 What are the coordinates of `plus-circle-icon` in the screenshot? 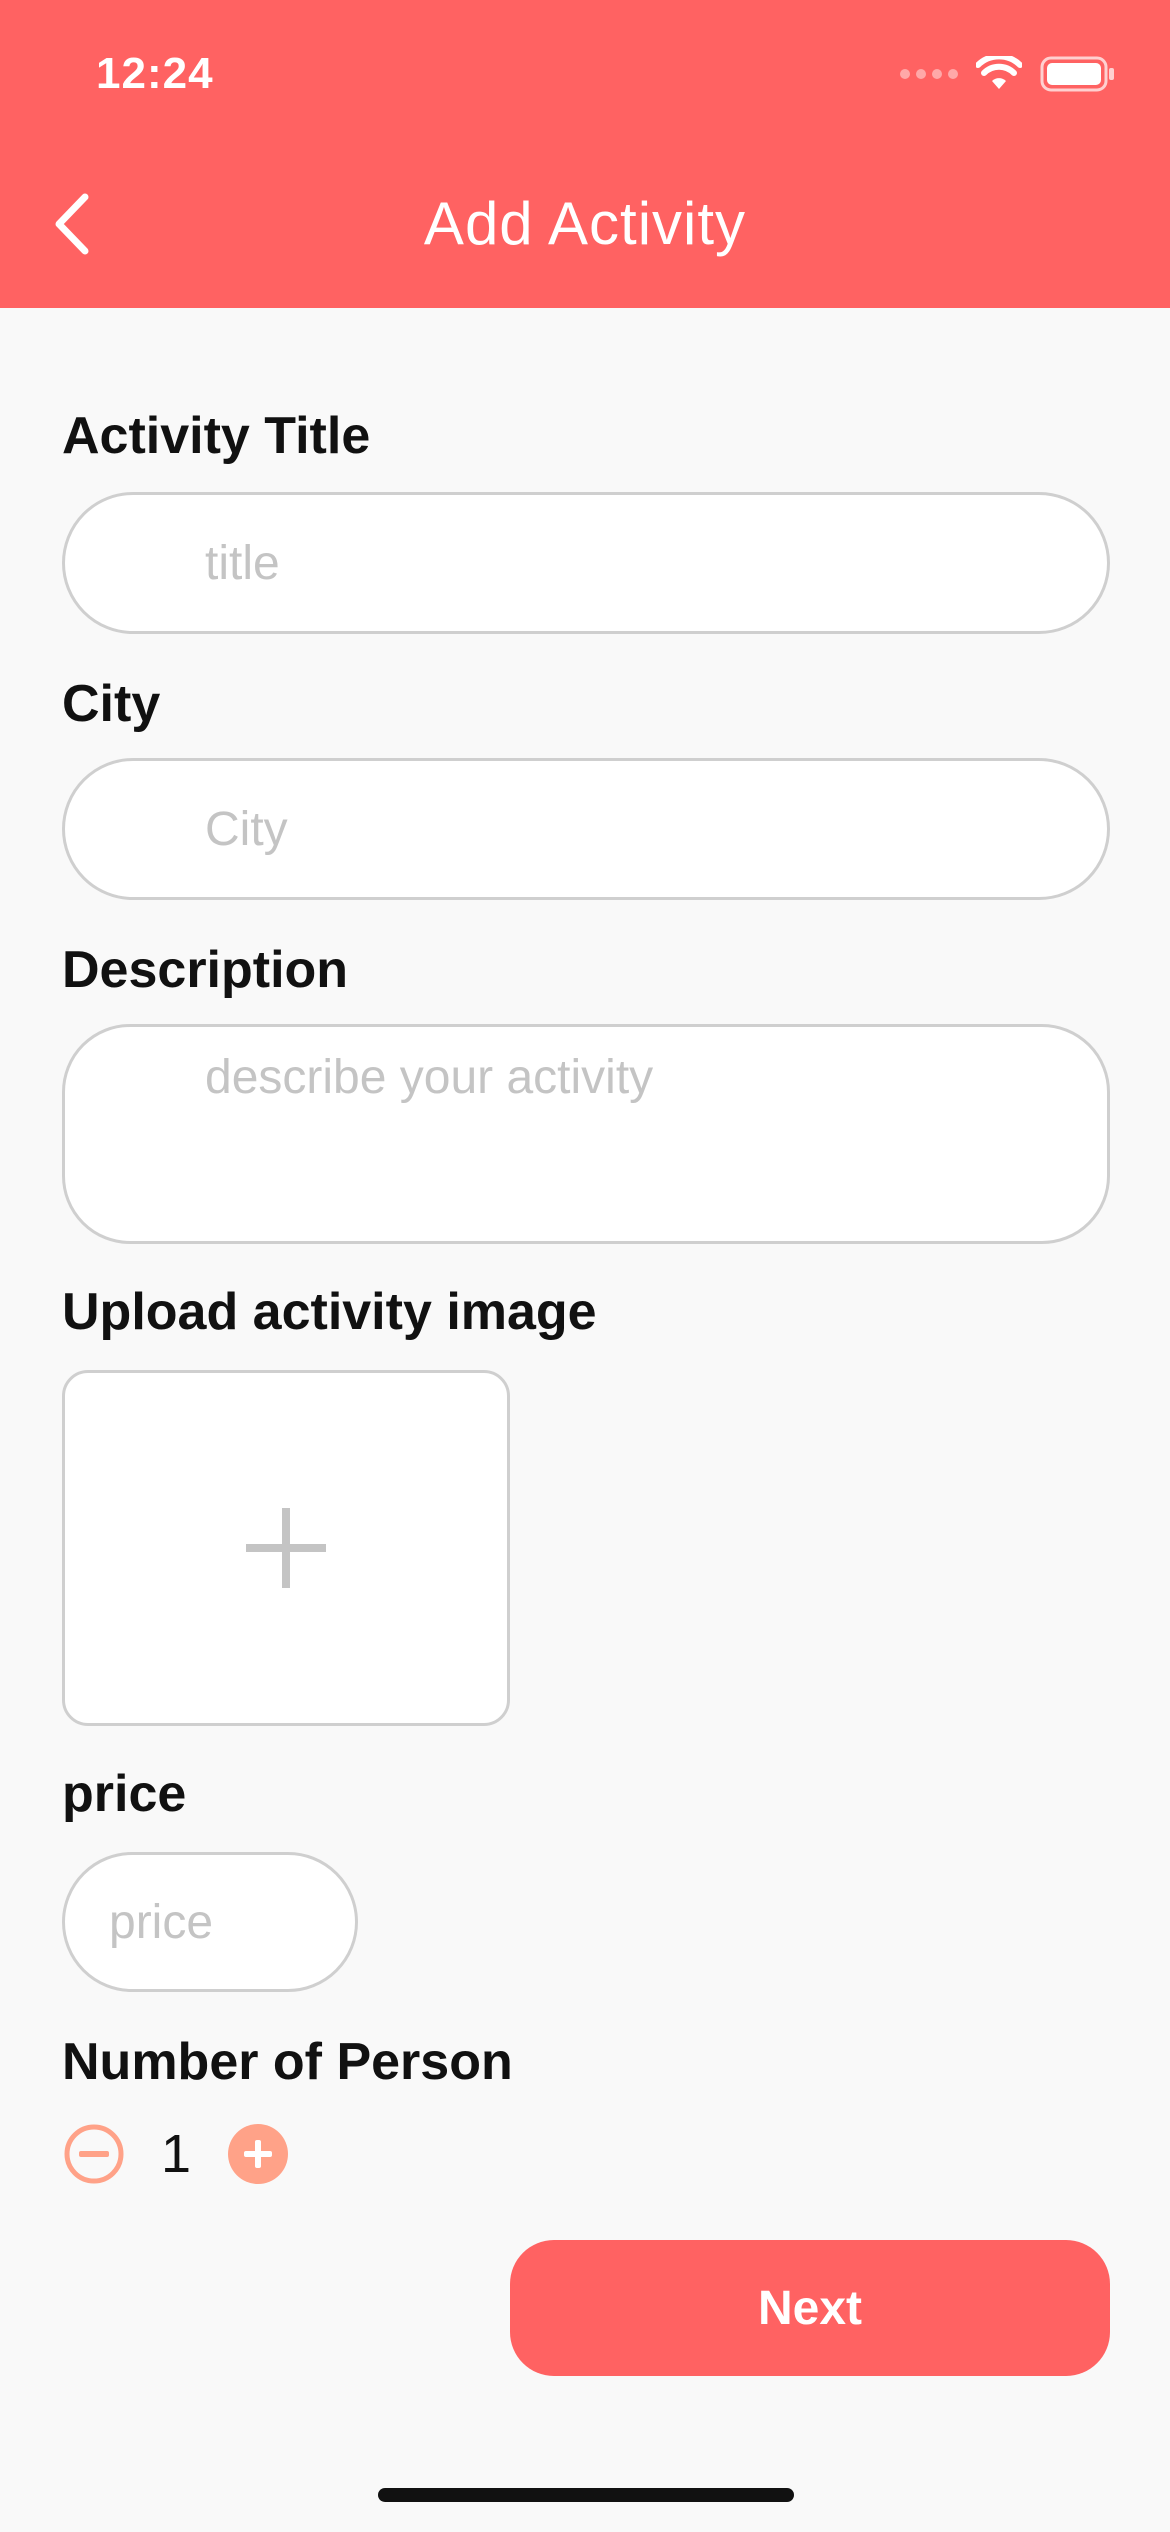 It's located at (258, 2154).